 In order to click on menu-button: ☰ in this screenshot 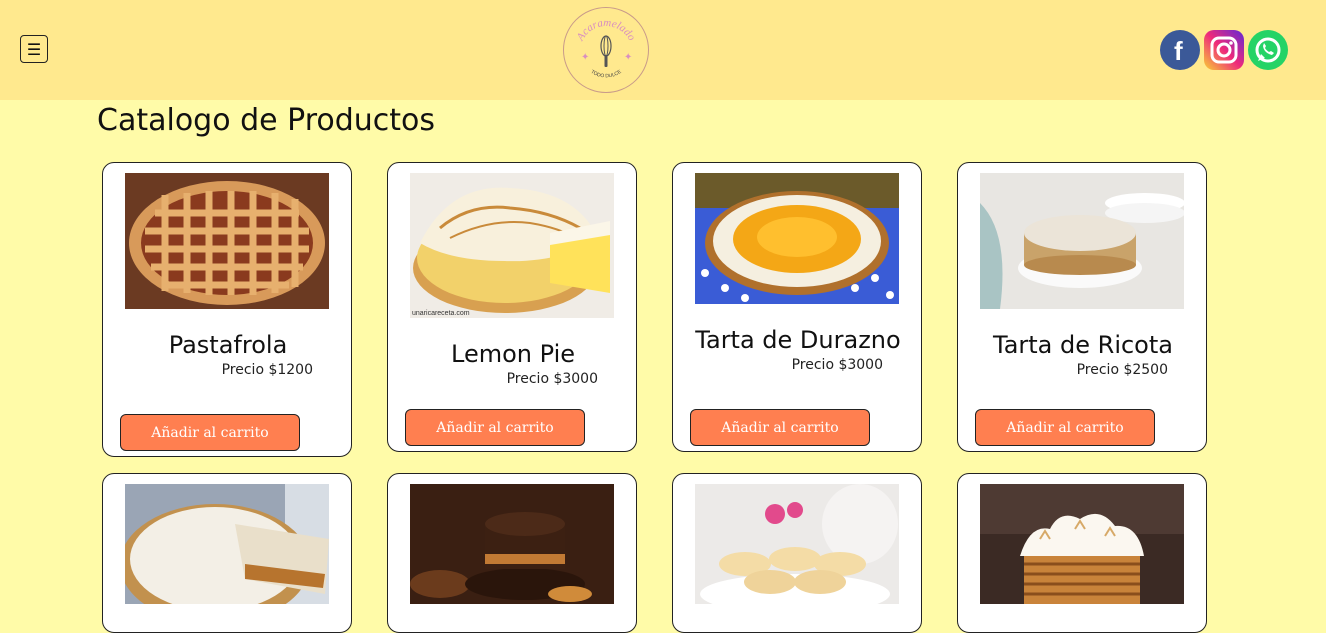, I will do `click(34, 49)`.